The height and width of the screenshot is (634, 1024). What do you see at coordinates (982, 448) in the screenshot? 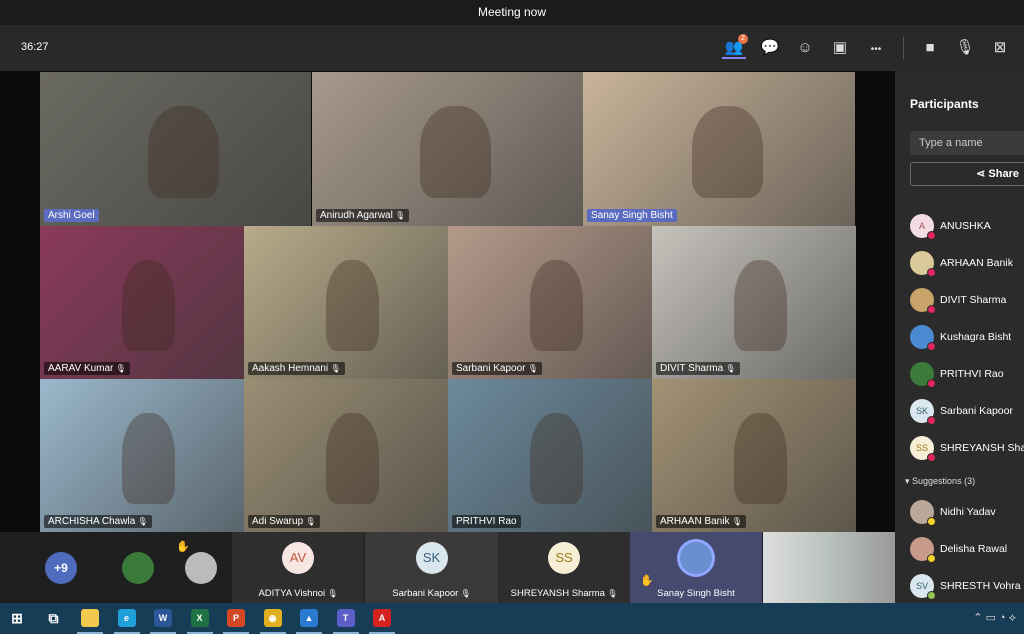
I see `participant-name: SHREYANSH Sharma` at bounding box center [982, 448].